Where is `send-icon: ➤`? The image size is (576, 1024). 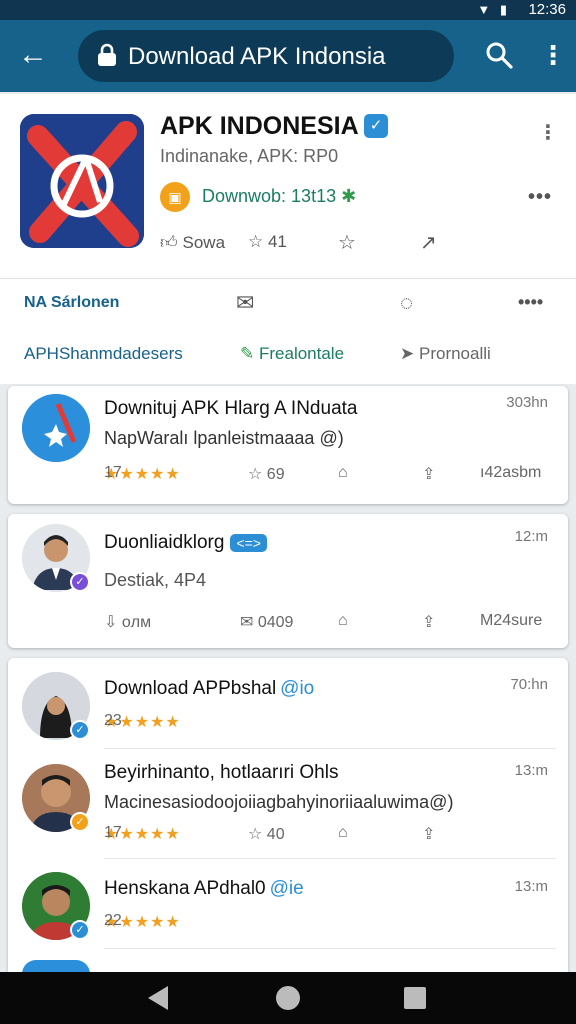 send-icon: ➤ is located at coordinates (407, 353).